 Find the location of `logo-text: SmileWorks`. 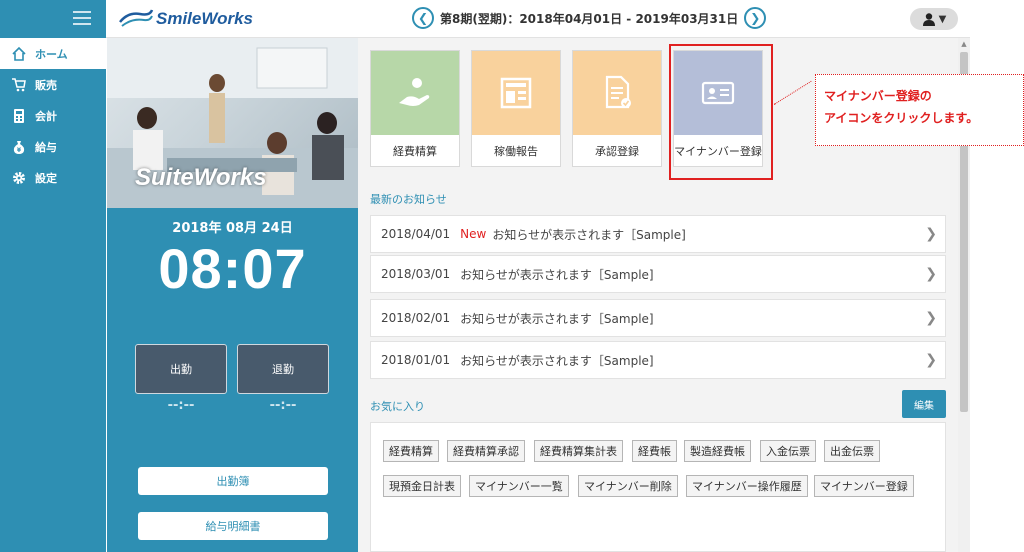

logo-text: SmileWorks is located at coordinates (205, 18).